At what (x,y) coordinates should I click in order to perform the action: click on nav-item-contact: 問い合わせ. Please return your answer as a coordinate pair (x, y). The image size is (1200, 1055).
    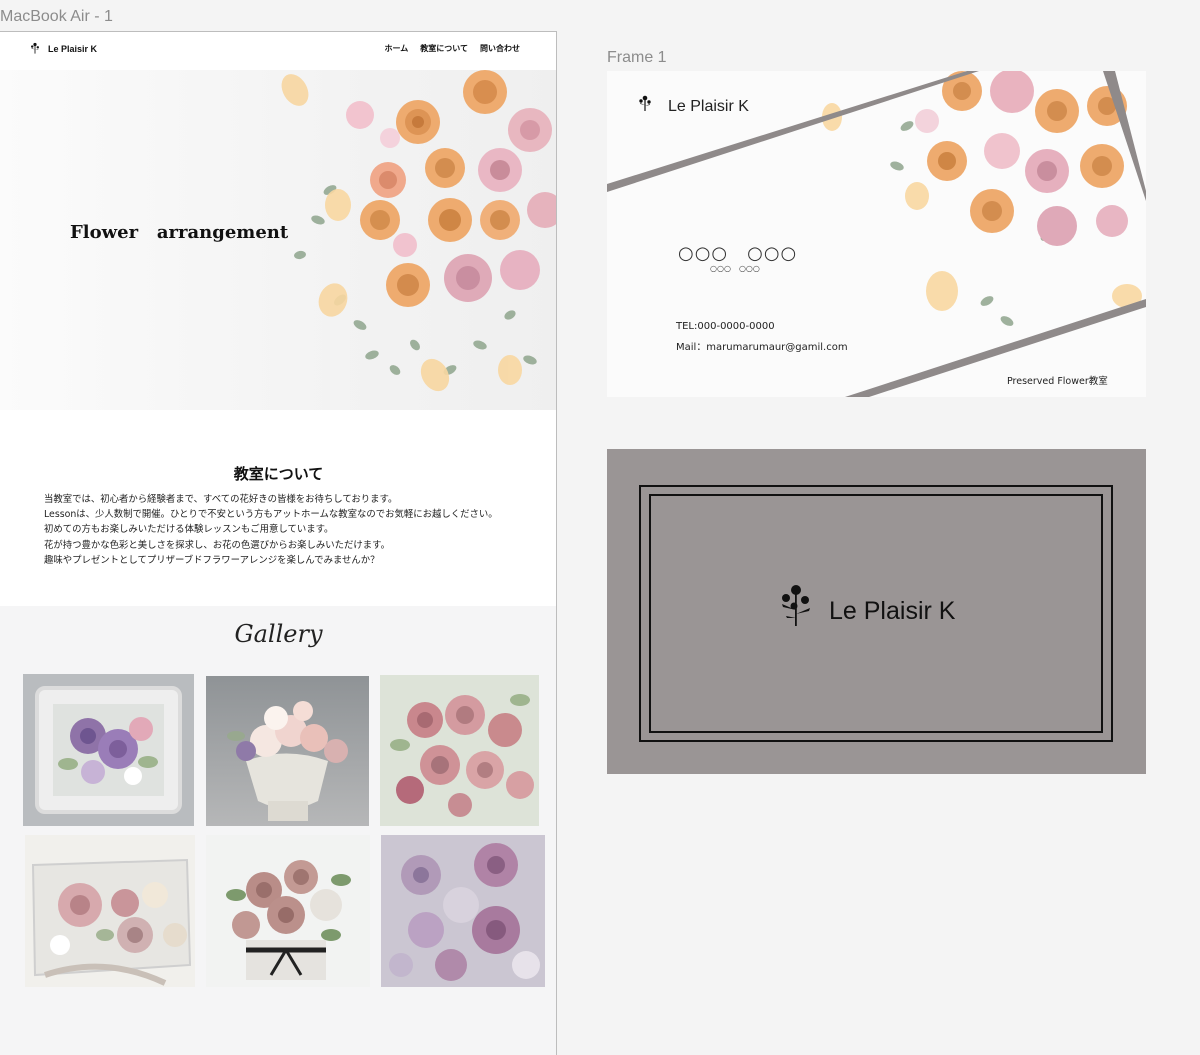
    Looking at the image, I should click on (500, 48).